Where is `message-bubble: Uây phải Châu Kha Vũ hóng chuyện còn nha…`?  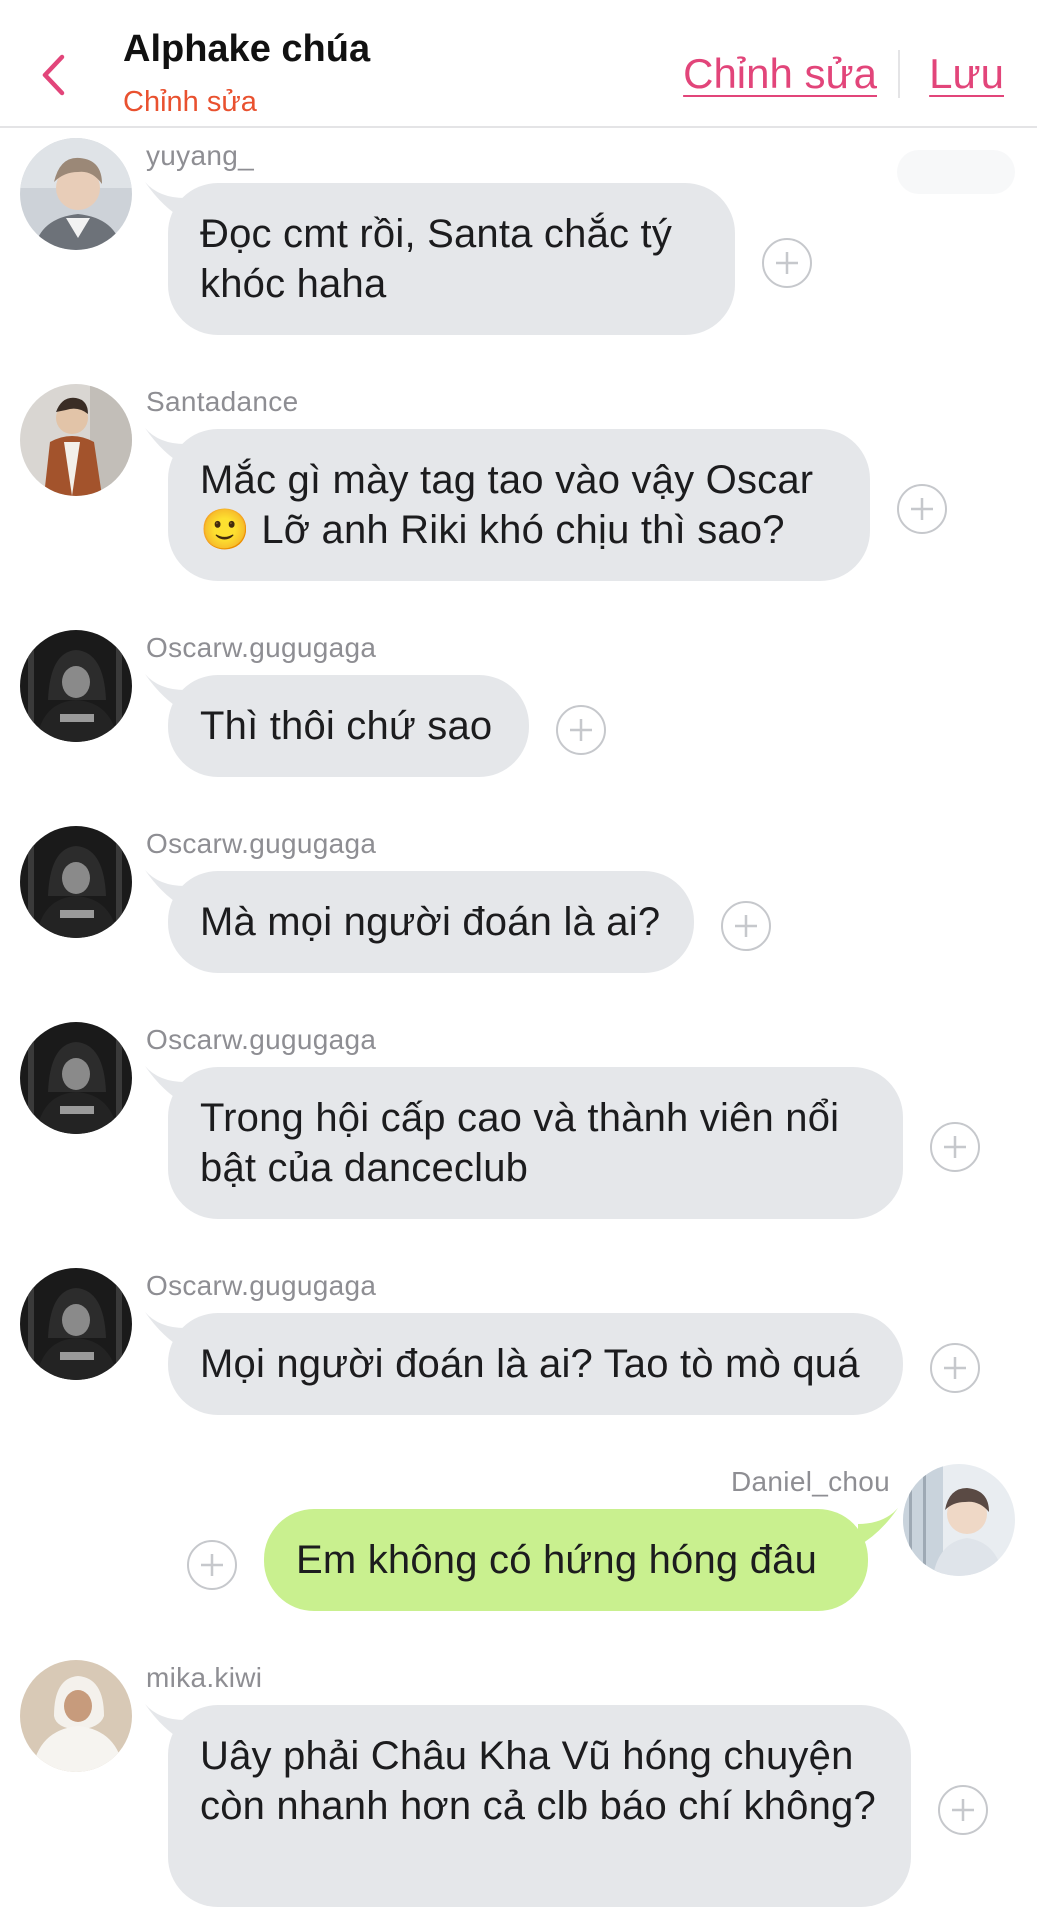 message-bubble: Uây phải Châu Kha Vũ hóng chuyện còn nha… is located at coordinates (539, 1806).